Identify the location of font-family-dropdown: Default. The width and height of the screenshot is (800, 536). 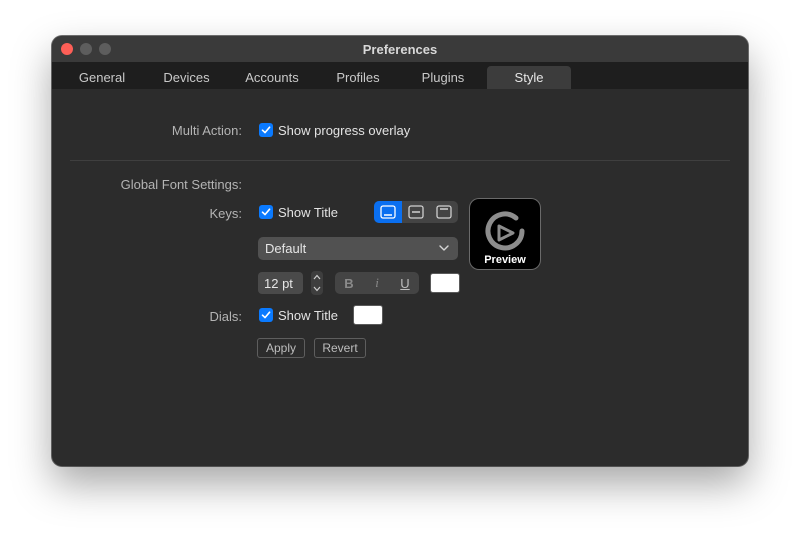
(358, 248).